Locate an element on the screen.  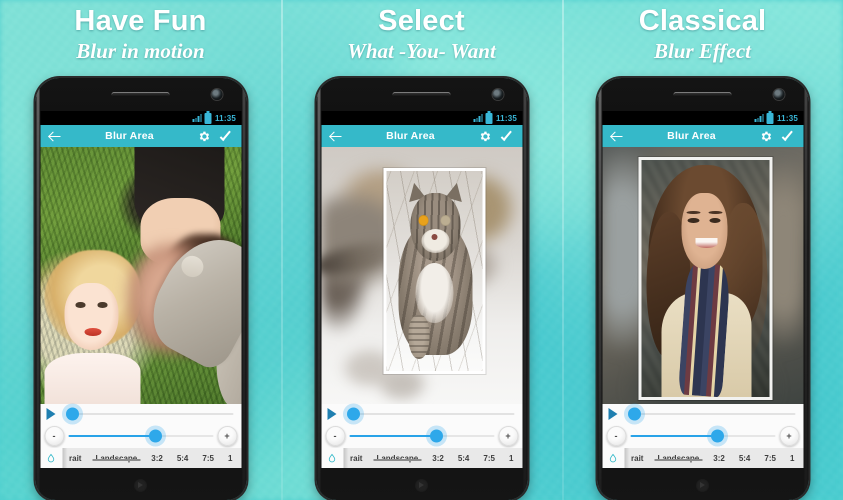
aspect-ratio-bar-1: rait Landscape 3:2 5:4 7:5 1 is located at coordinates (140, 458).